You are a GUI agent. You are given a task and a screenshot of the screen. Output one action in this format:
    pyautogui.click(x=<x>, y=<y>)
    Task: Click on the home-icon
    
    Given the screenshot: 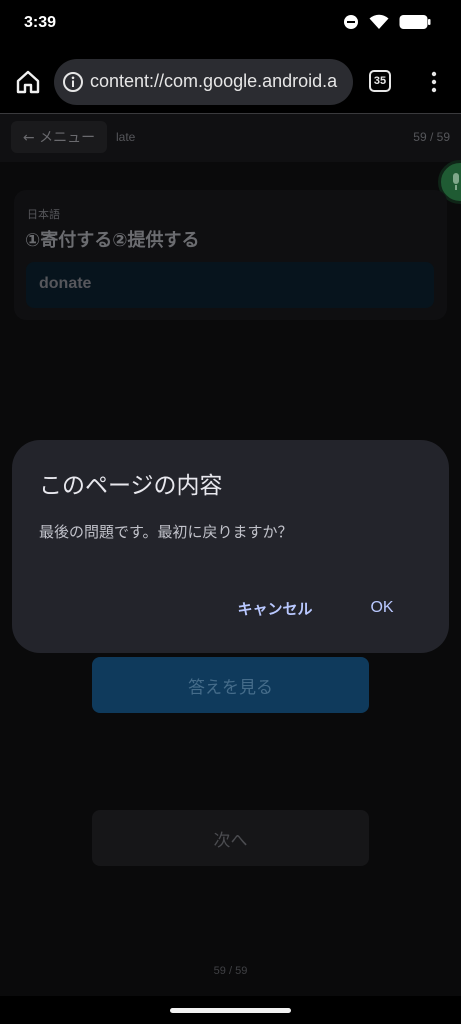 What is the action you would take?
    pyautogui.click(x=28, y=82)
    